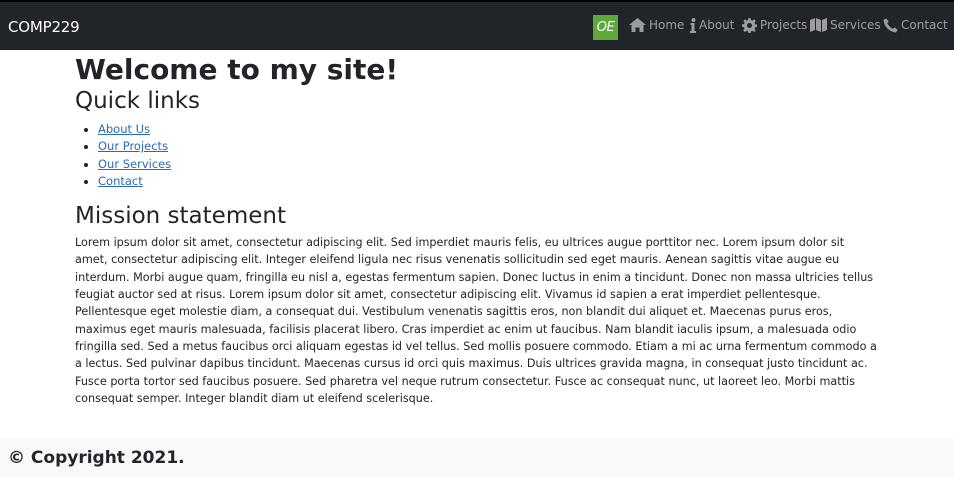  Describe the element at coordinates (693, 25) in the screenshot. I see `info-icon` at that location.